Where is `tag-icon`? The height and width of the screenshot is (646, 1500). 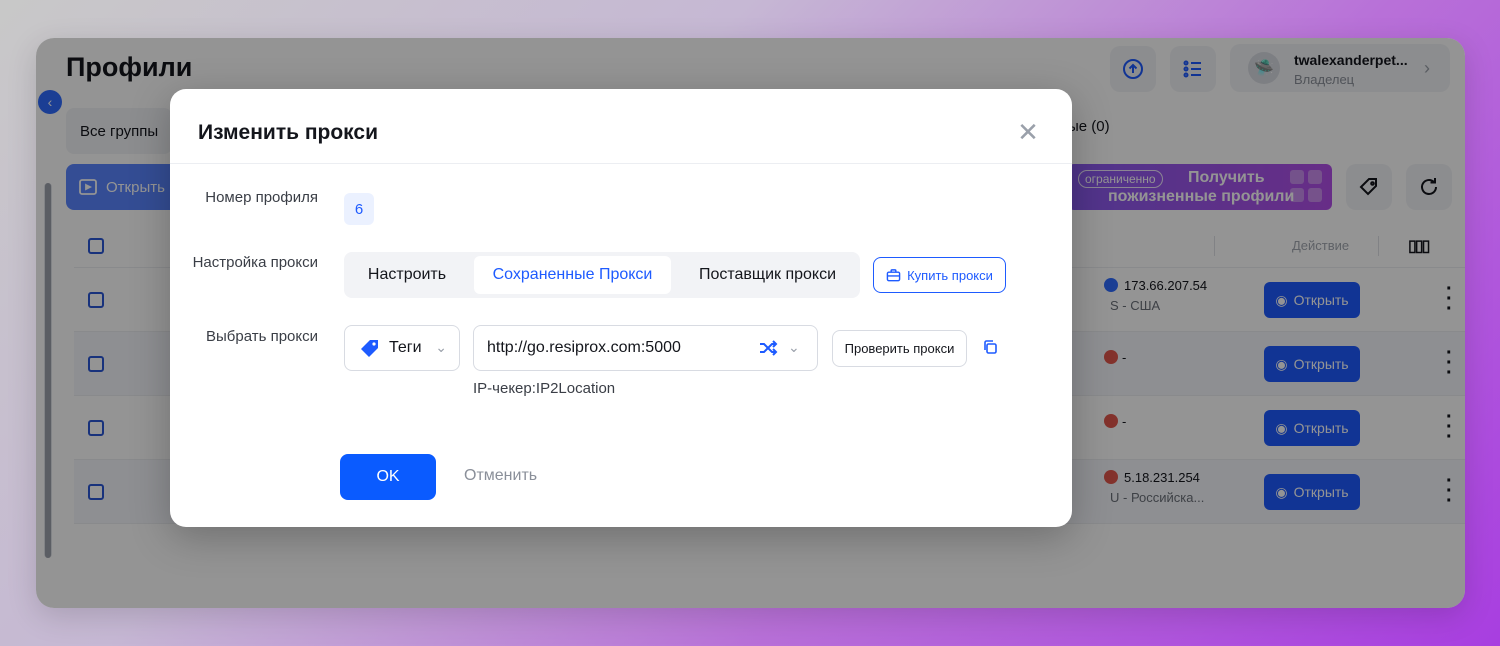 tag-icon is located at coordinates (369, 348).